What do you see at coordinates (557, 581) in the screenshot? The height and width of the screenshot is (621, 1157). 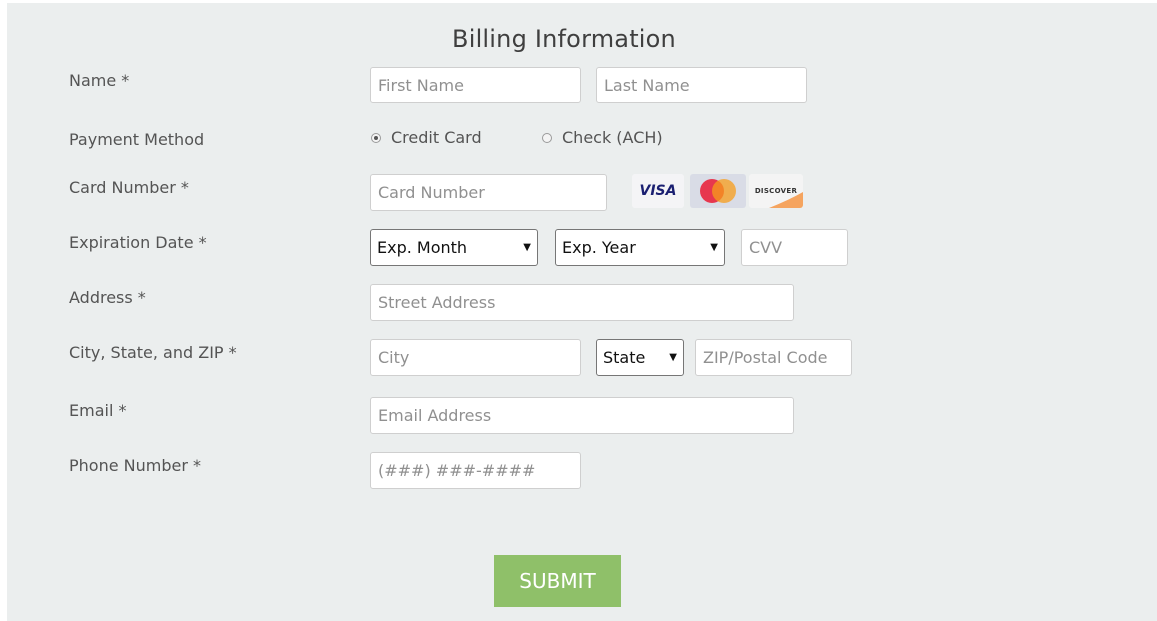 I see `submit-button: SUBMIT` at bounding box center [557, 581].